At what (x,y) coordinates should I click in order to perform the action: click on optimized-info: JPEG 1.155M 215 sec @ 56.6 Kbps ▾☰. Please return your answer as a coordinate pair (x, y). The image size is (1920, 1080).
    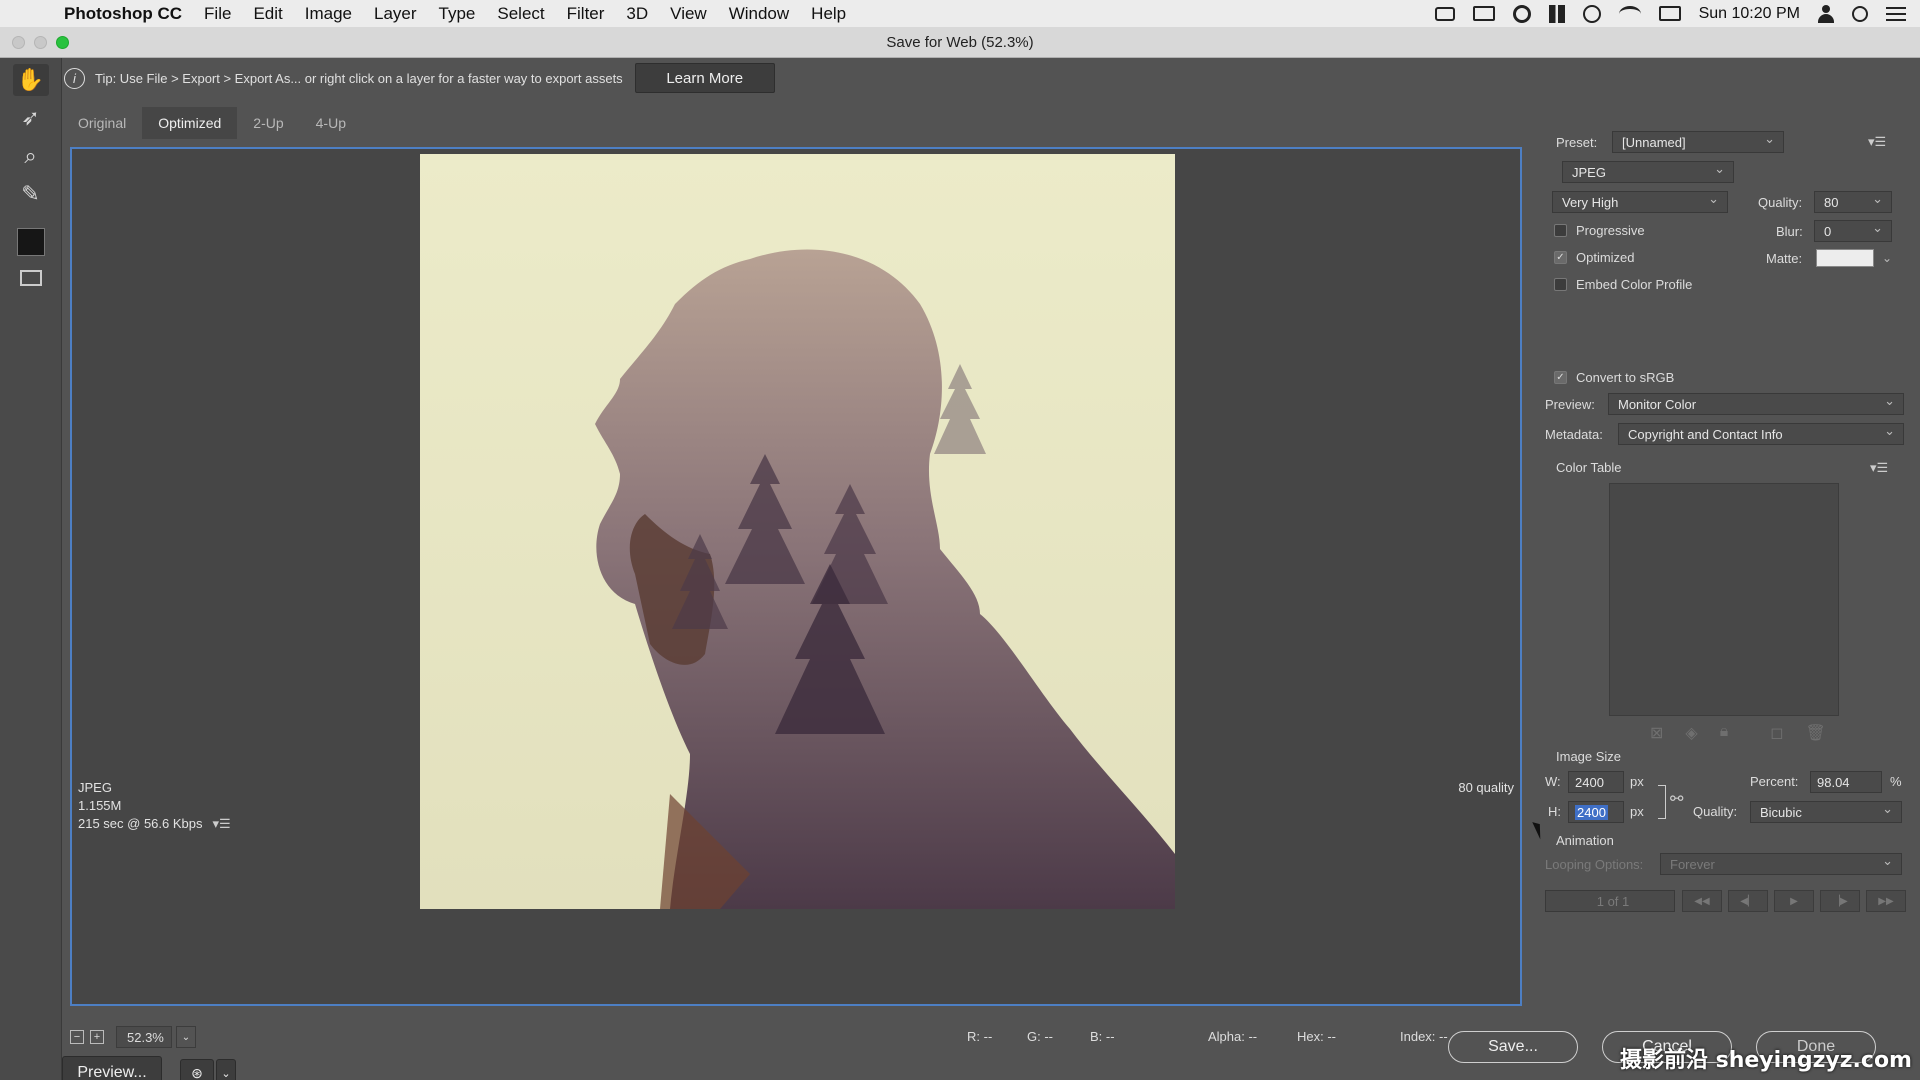
    Looking at the image, I should click on (154, 806).